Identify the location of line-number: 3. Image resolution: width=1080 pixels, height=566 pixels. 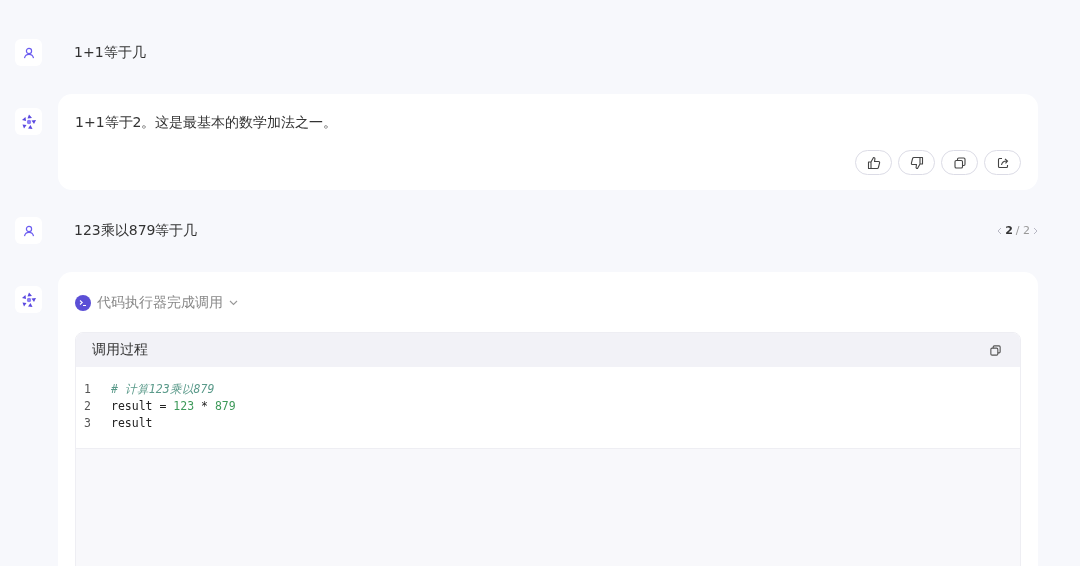
(88, 423).